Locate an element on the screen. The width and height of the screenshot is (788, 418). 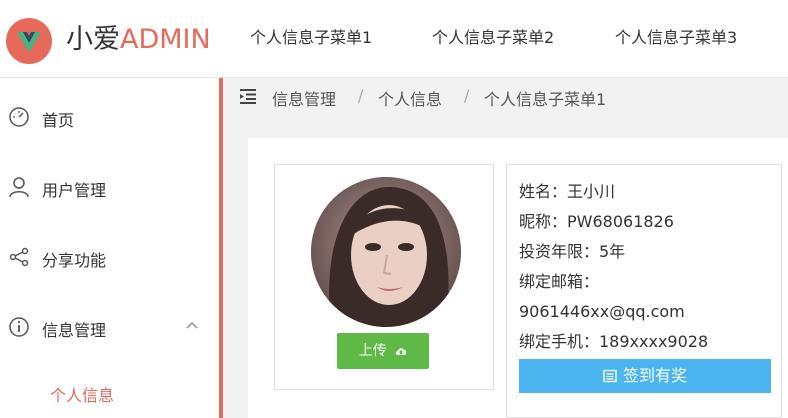
top-nav-item-2: 个人信息子菜单2 is located at coordinates (493, 38).